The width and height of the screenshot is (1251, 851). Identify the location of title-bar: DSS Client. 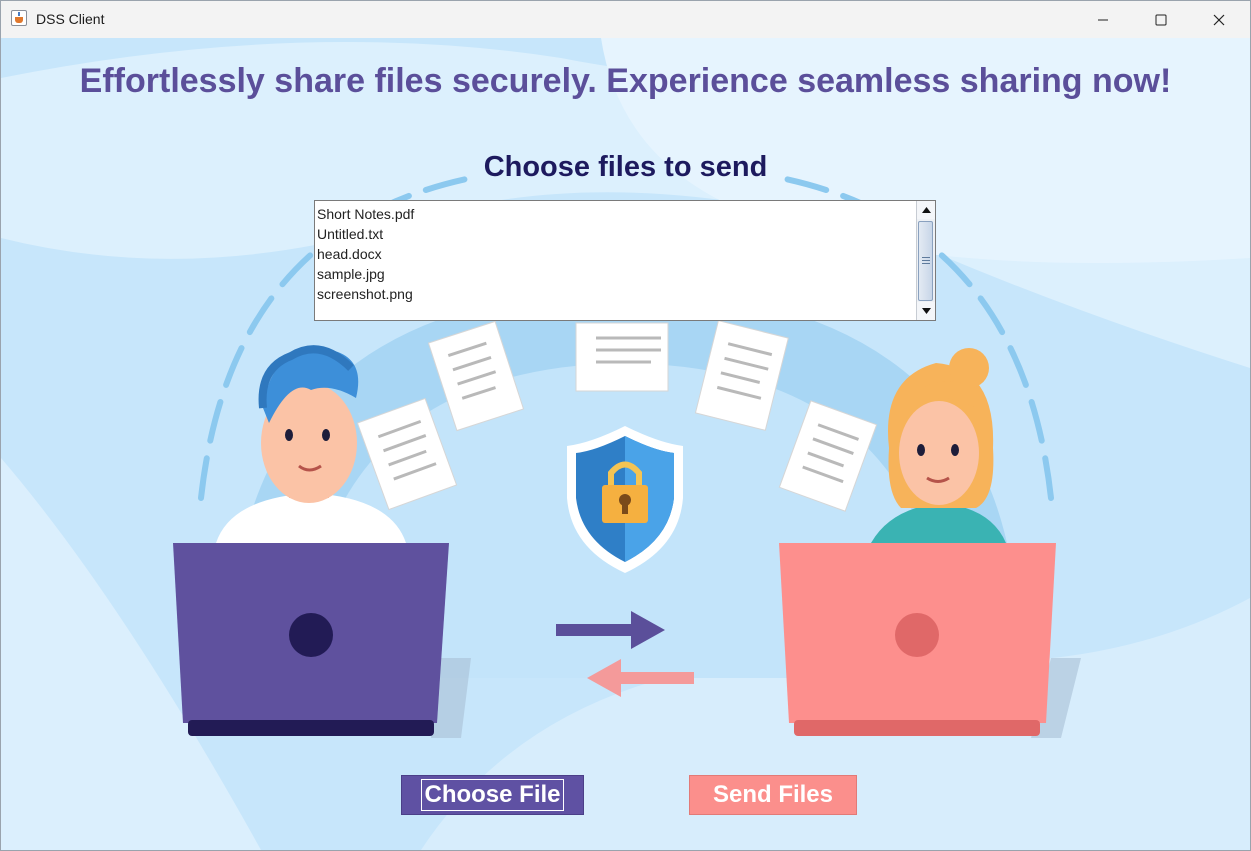
(625, 19).